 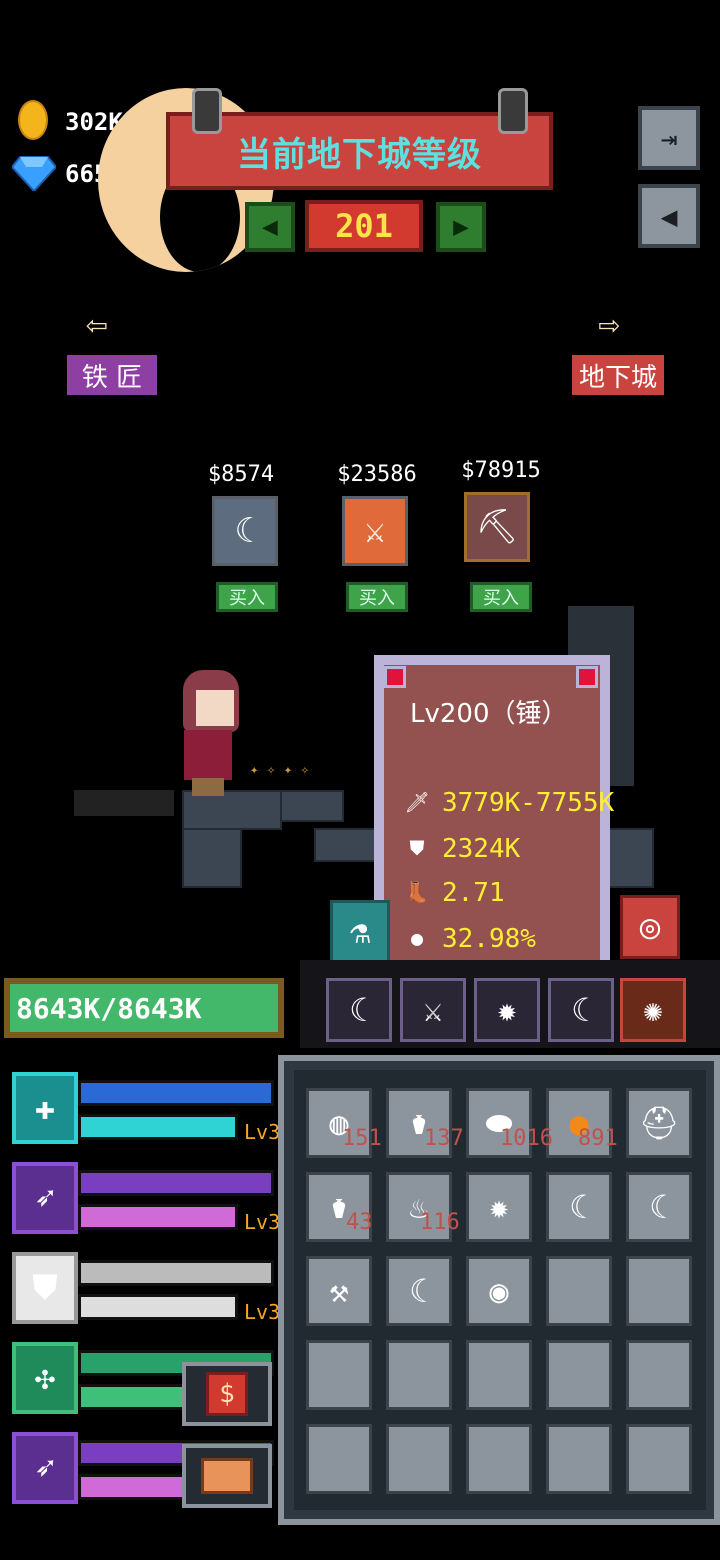 I want to click on equip-slot-3: ✹, so click(x=507, y=1010).